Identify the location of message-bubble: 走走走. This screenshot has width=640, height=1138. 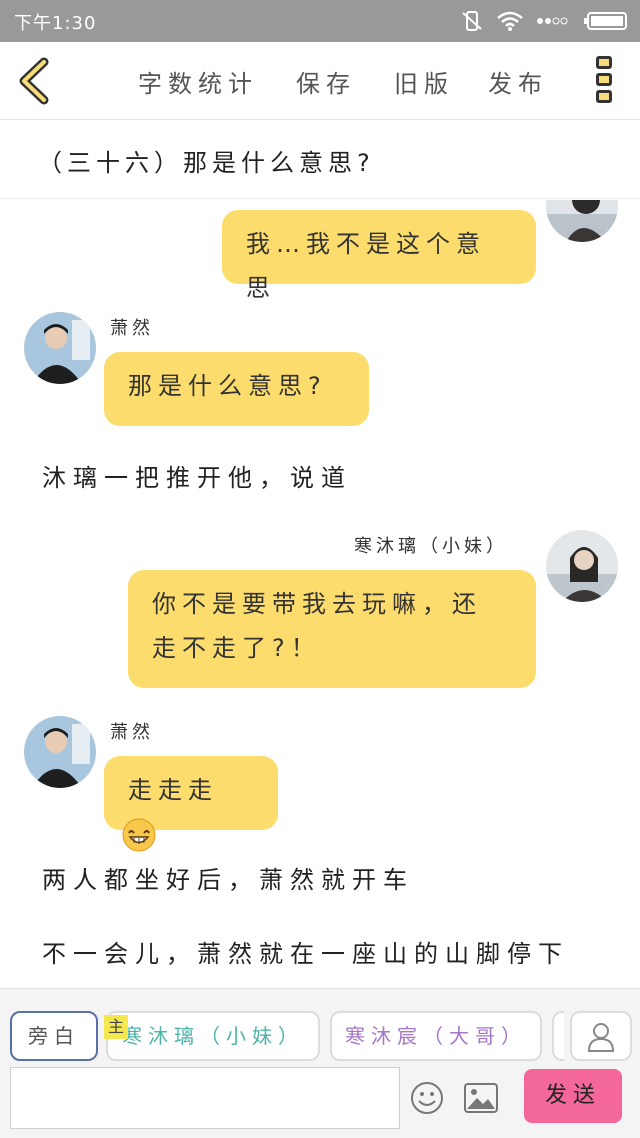
(191, 804).